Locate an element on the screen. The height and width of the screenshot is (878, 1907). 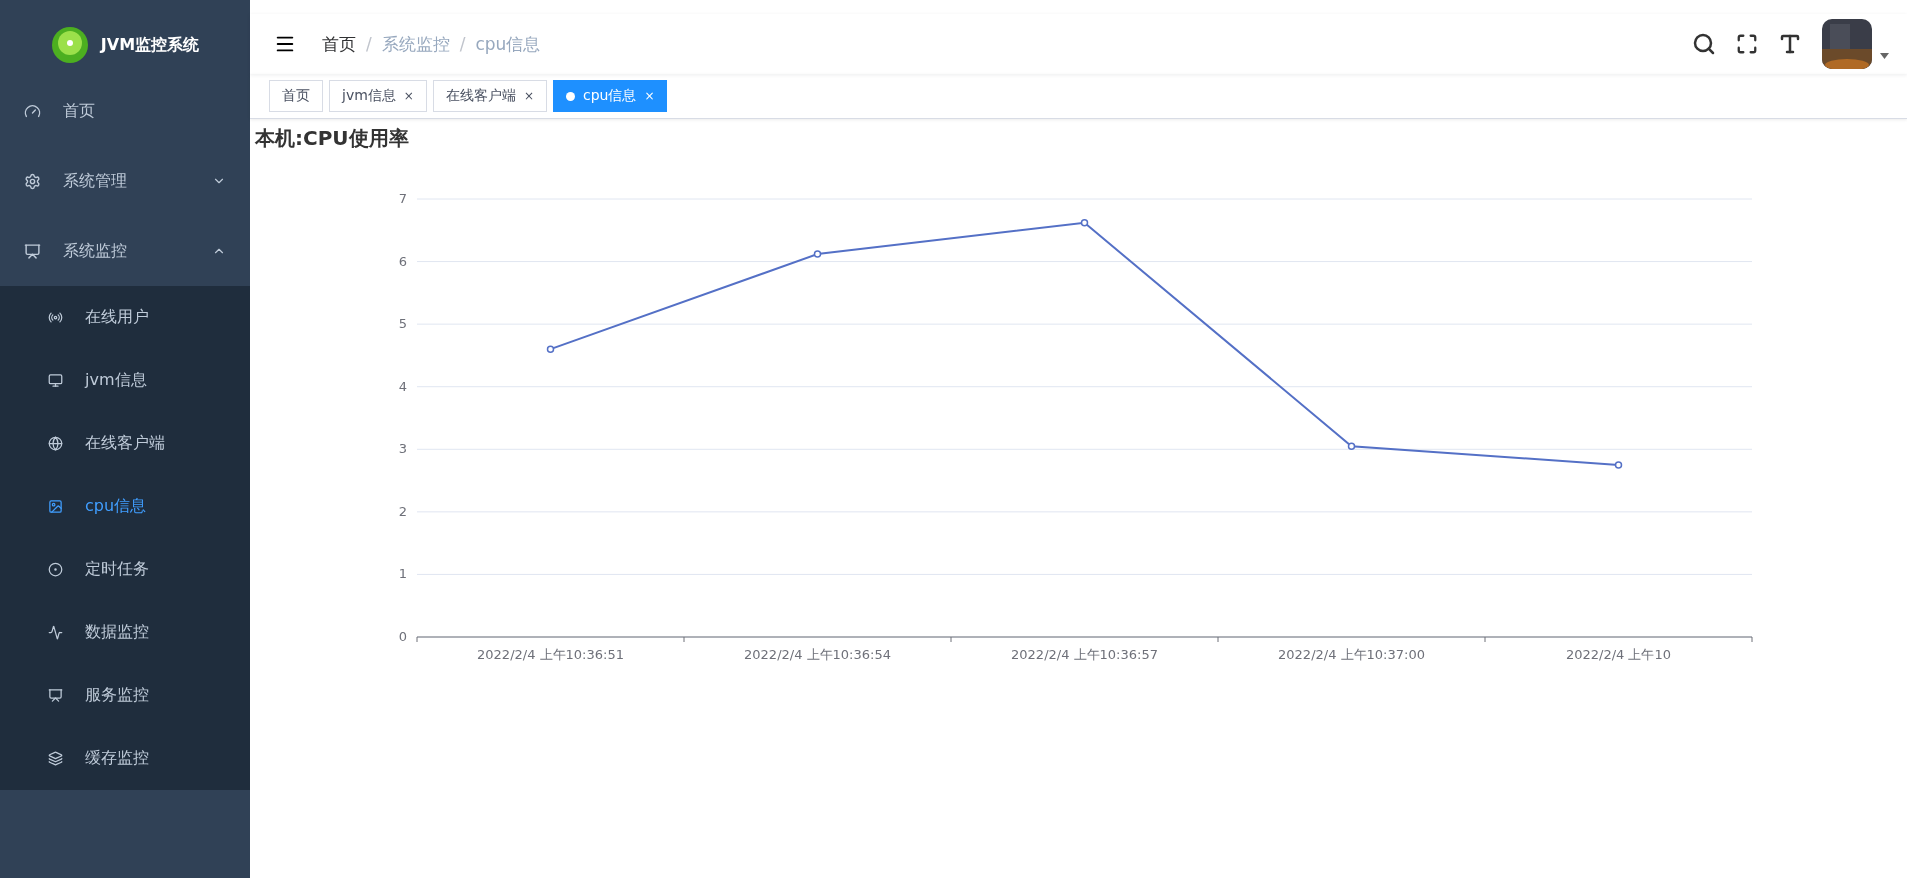
y-tick-label: 7 is located at coordinates (402, 198).